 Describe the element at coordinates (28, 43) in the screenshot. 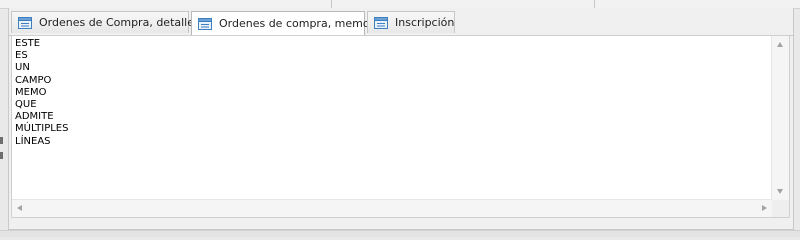

I see `memo-line: ESTE` at that location.